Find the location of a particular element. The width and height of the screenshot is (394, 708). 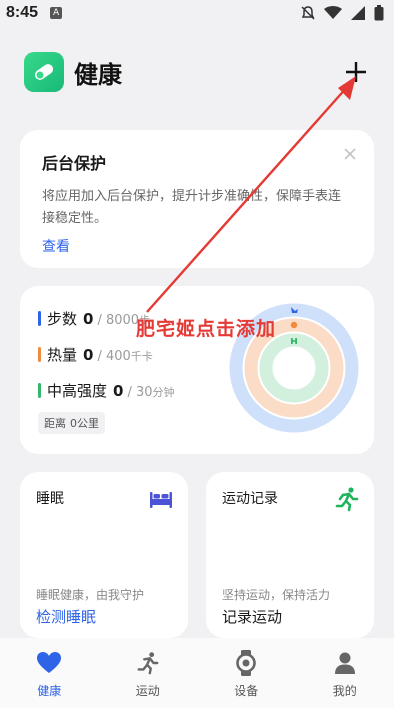

protect-title: 后台保护 is located at coordinates (74, 163).